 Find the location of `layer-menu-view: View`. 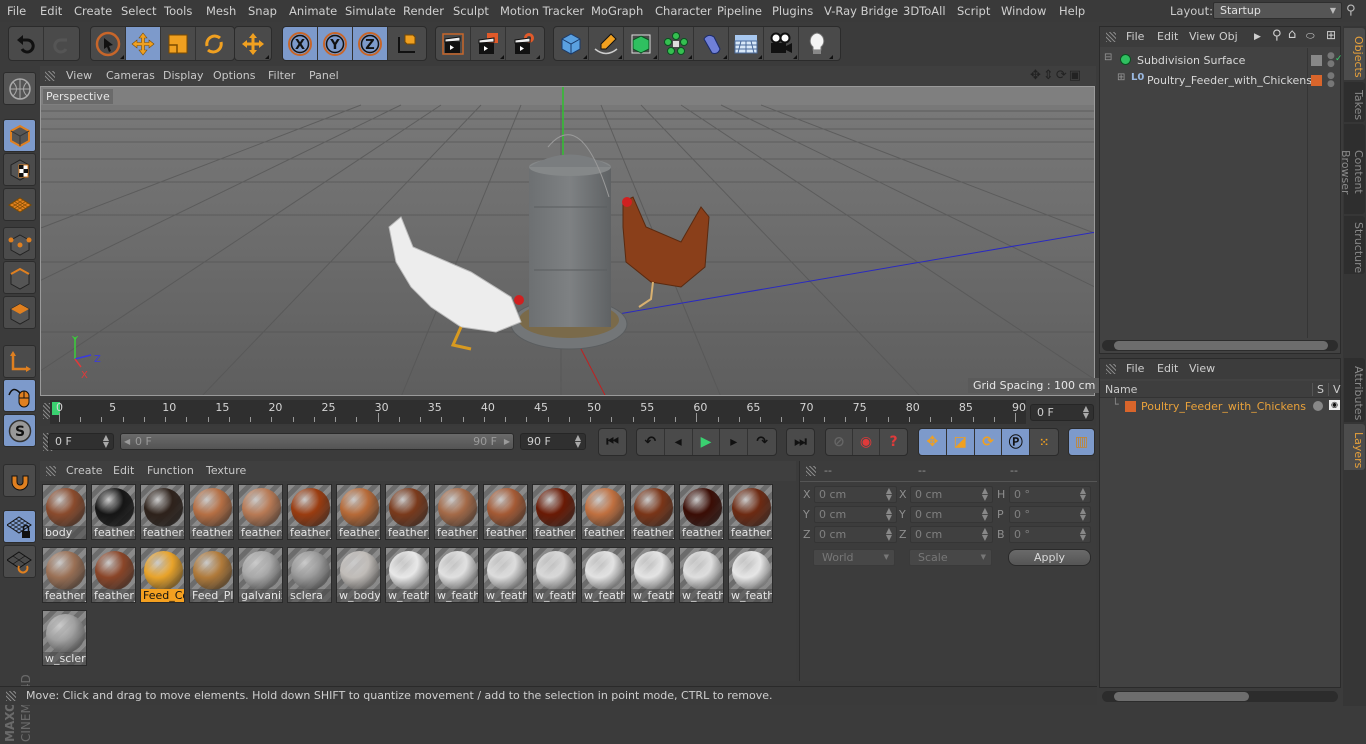

layer-menu-view: View is located at coordinates (1202, 368).